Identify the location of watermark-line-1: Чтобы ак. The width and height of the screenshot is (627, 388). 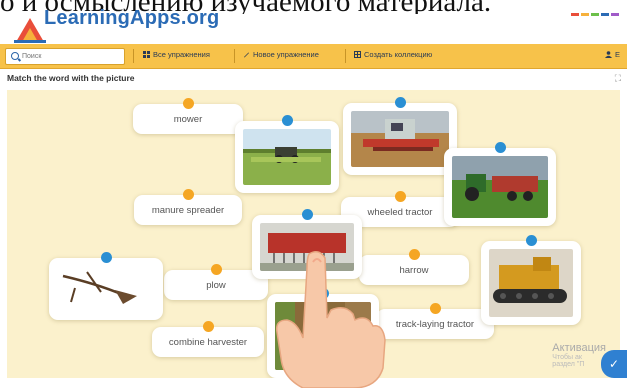
(567, 357).